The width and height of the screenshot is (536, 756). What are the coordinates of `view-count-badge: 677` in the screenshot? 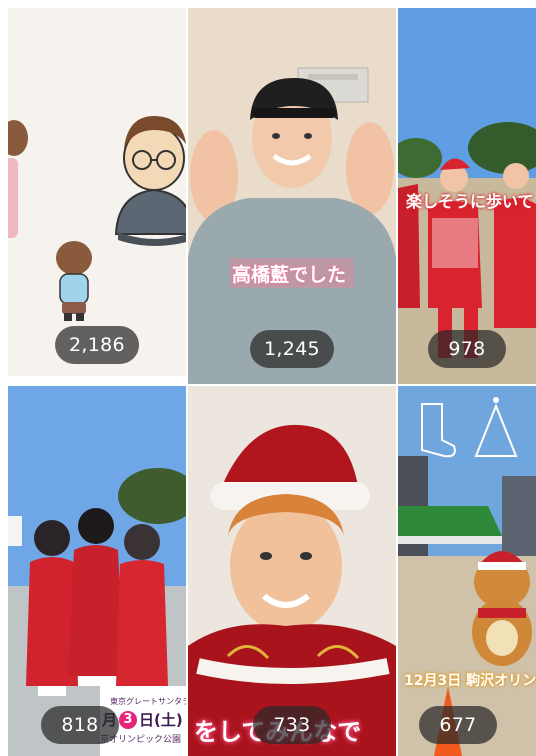 It's located at (458, 725).